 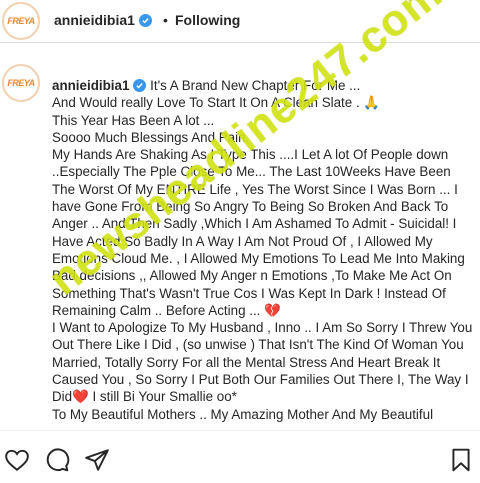 I want to click on header-username: annieidibia1, so click(x=103, y=20).